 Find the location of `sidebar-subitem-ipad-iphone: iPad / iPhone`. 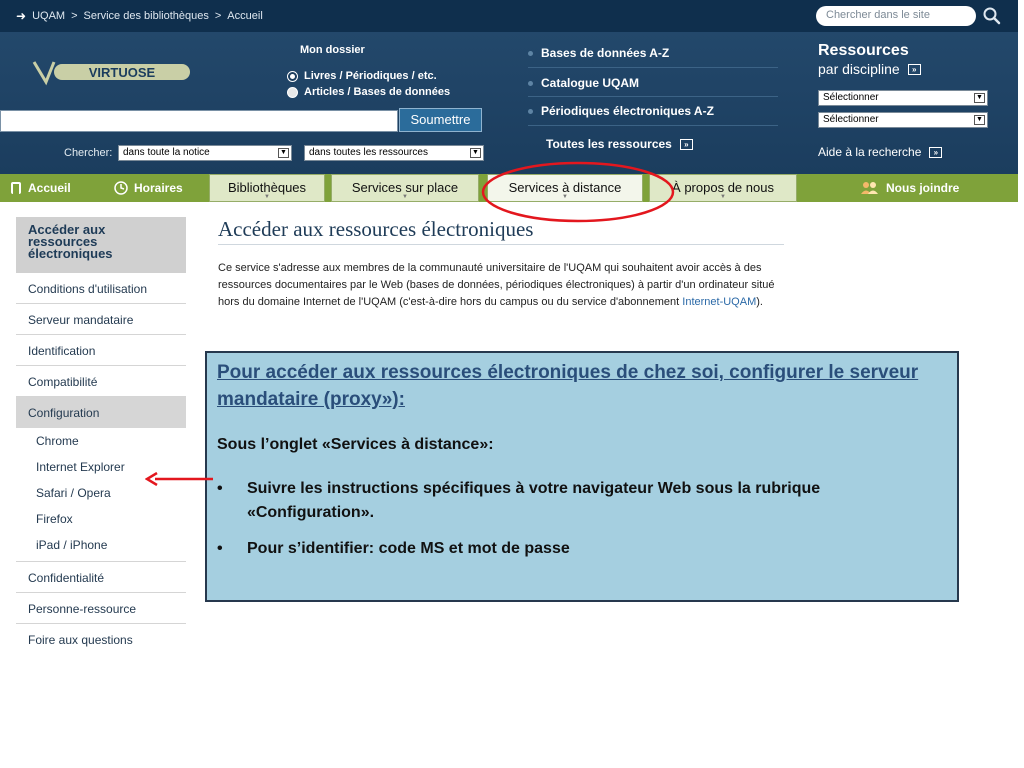

sidebar-subitem-ipad-iphone: iPad / iPhone is located at coordinates (101, 547).